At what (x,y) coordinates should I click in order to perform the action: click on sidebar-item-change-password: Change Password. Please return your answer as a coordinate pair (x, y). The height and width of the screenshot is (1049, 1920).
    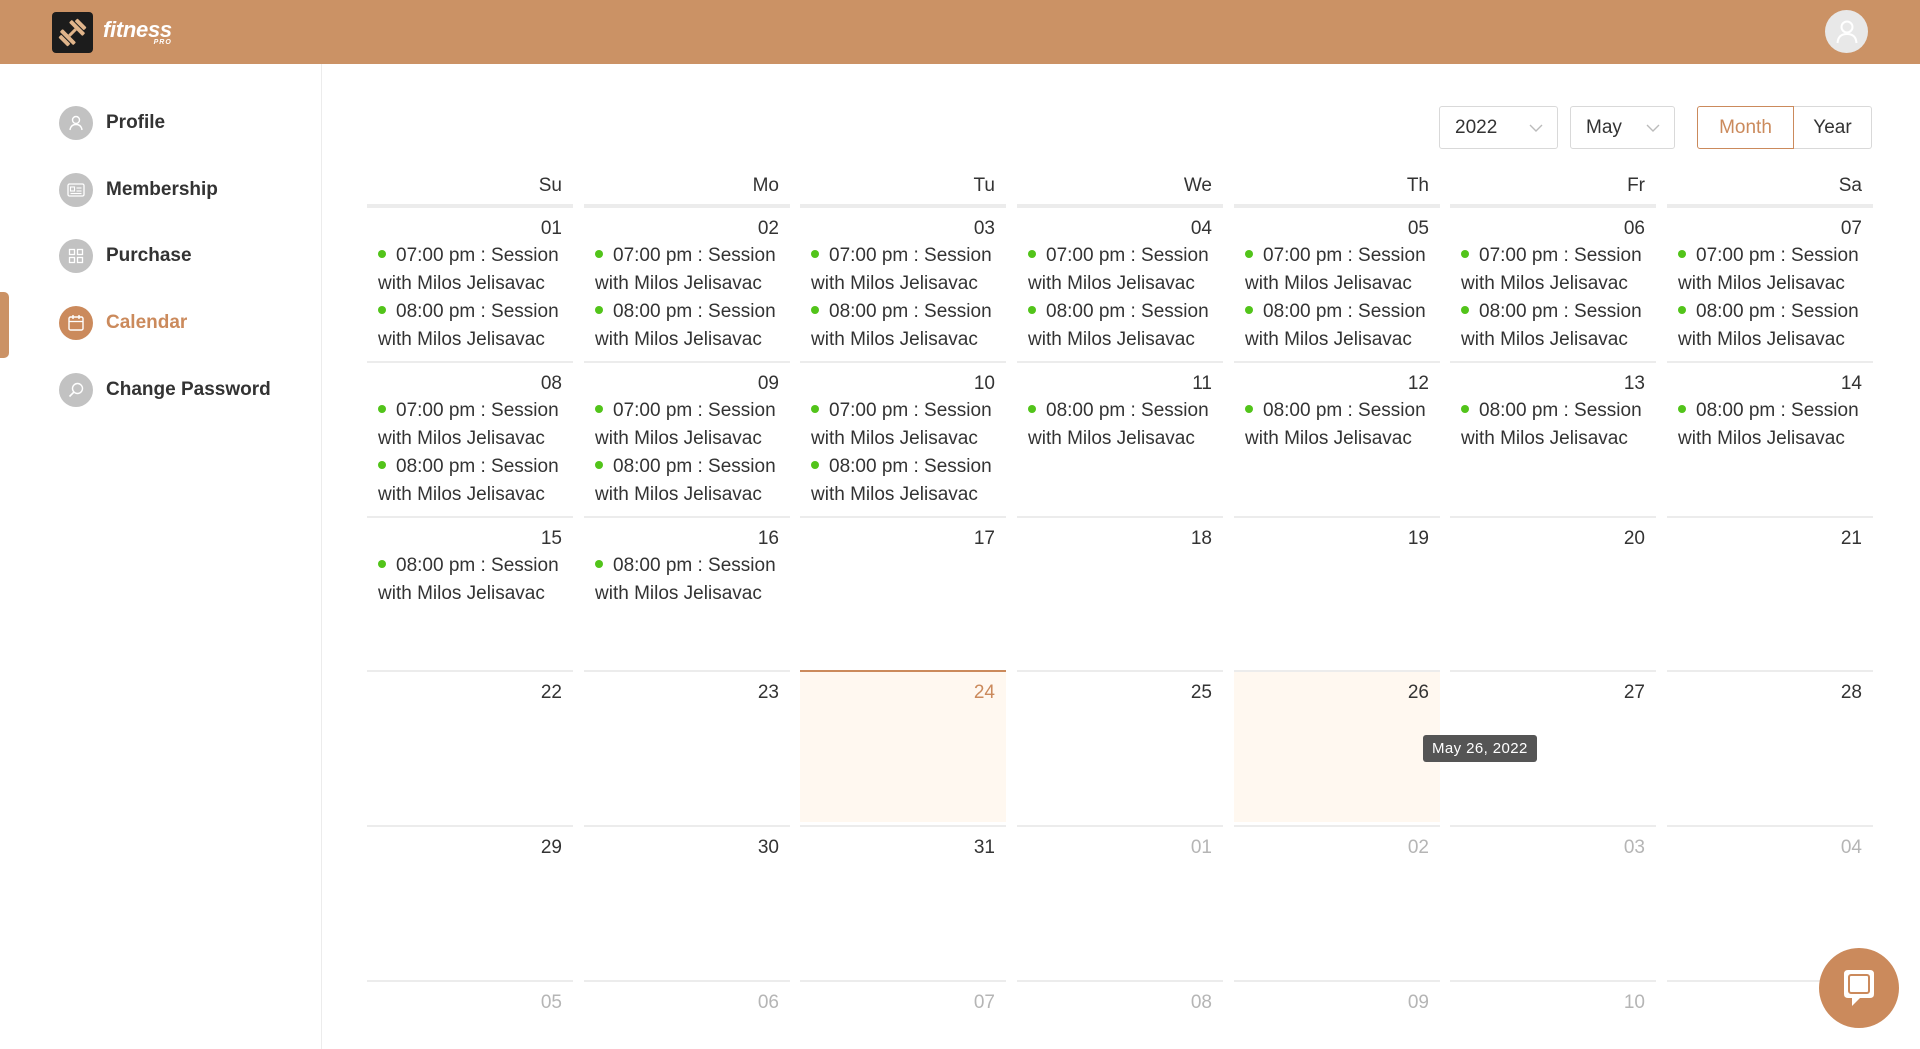
    Looking at the image, I should click on (165, 390).